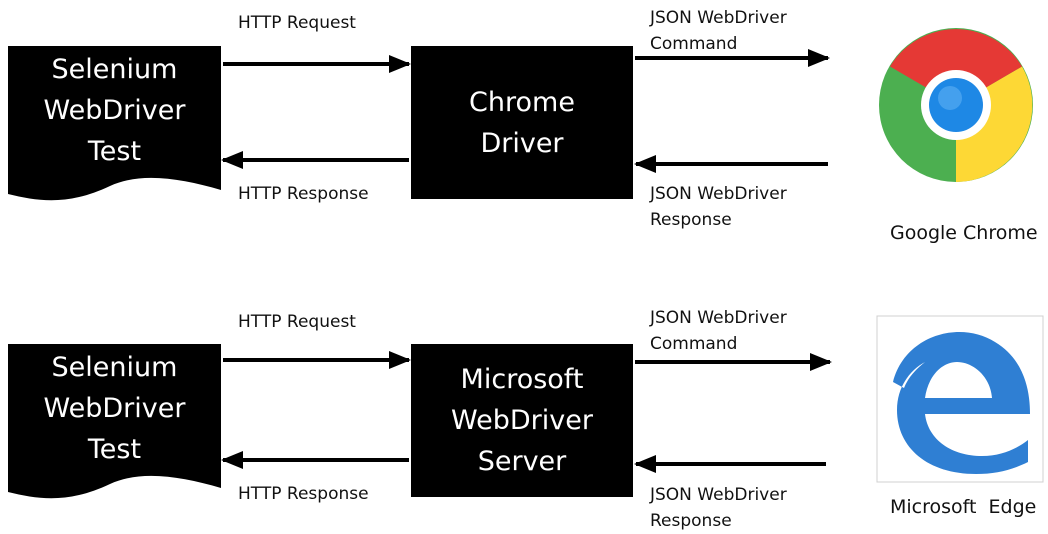 The width and height of the screenshot is (1048, 534). What do you see at coordinates (522, 461) in the screenshot?
I see `box-text-line: Server` at bounding box center [522, 461].